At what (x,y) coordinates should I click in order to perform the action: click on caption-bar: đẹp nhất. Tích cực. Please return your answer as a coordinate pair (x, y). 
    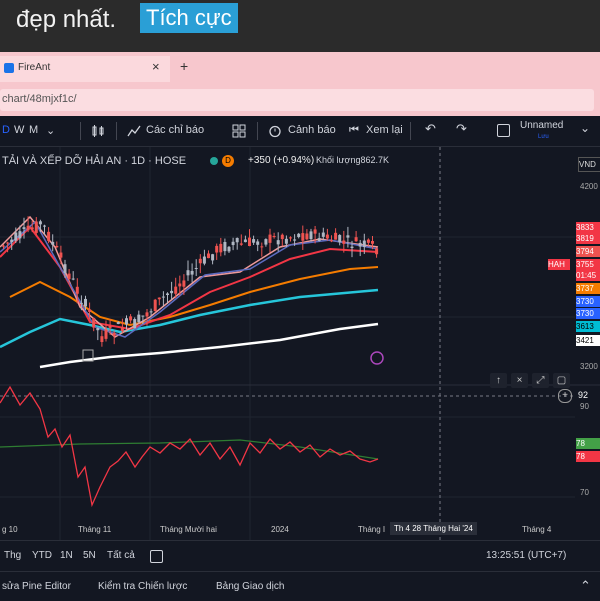
    Looking at the image, I should click on (300, 22).